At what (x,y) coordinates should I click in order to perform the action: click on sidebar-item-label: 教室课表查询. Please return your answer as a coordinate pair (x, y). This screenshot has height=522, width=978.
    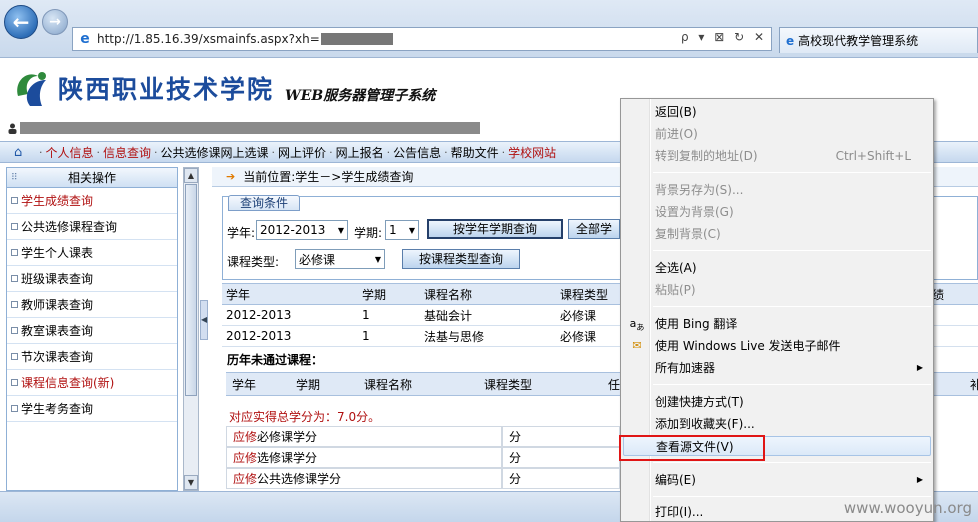
    Looking at the image, I should click on (57, 331).